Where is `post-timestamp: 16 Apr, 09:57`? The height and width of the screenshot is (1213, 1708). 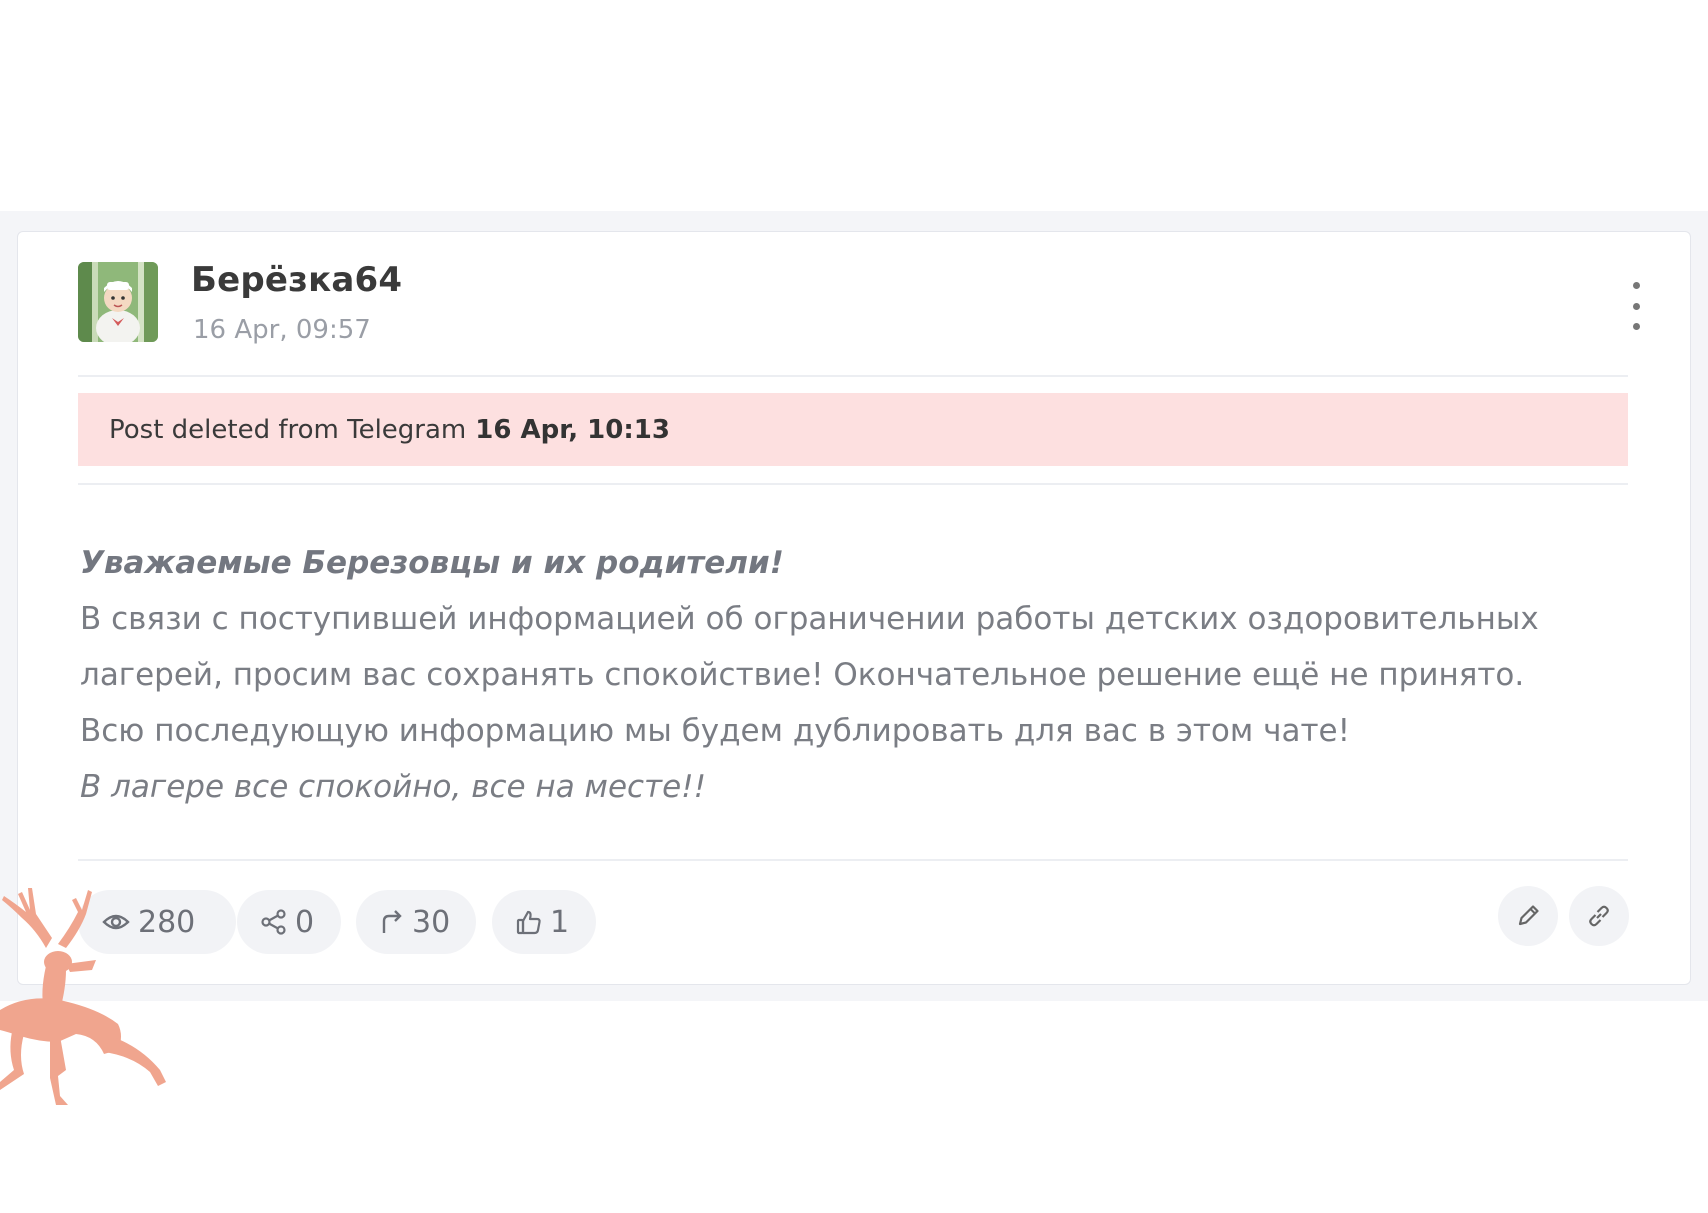
post-timestamp: 16 Apr, 09:57 is located at coordinates (282, 330).